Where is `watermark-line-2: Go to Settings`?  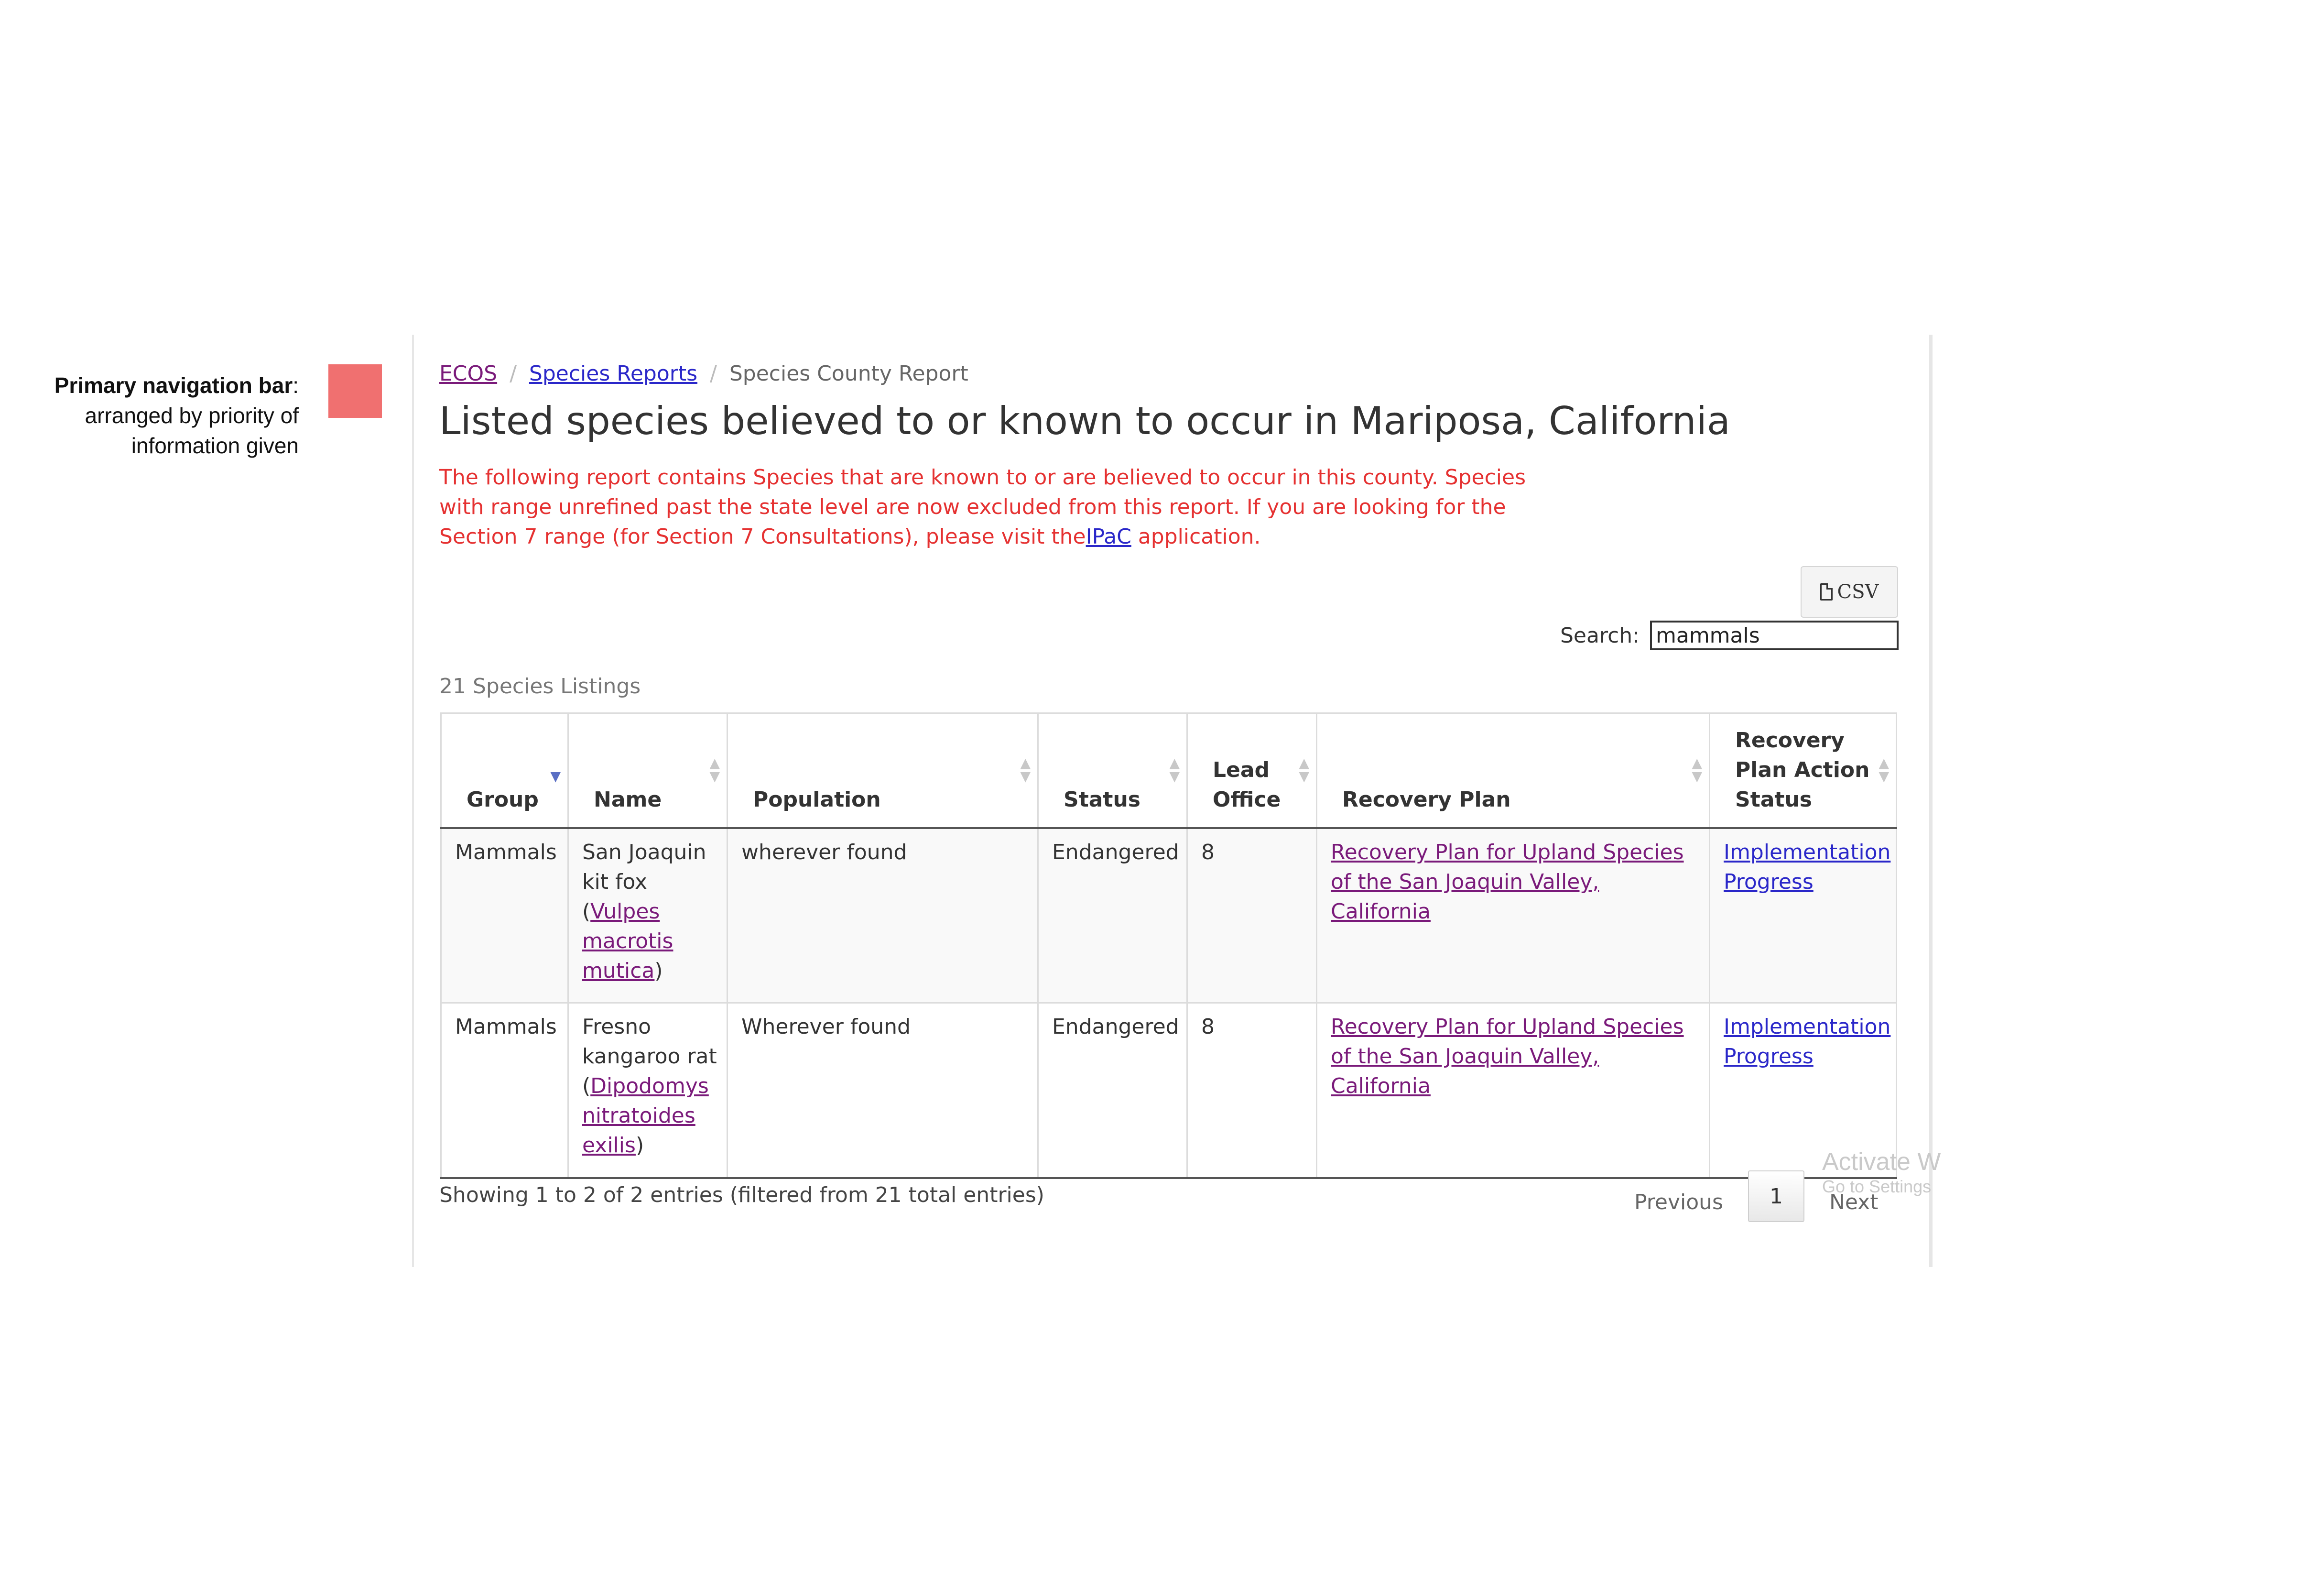
watermark-line-2: Go to Settings is located at coordinates (1877, 1186).